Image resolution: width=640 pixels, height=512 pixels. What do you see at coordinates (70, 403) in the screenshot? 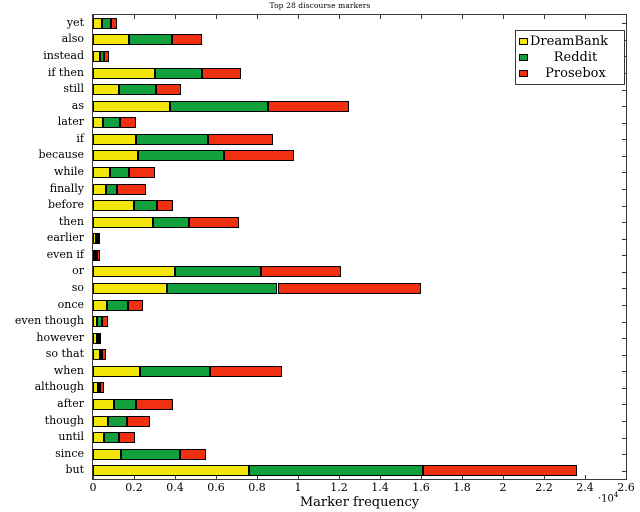
I see `y-axis-label-after: after` at bounding box center [70, 403].